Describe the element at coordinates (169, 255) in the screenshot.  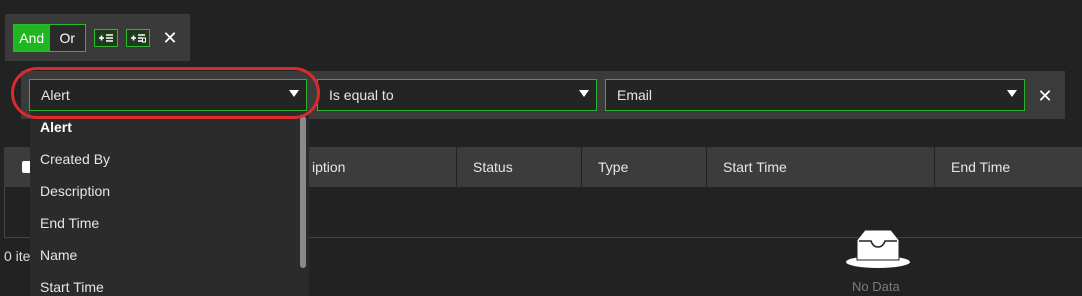
I see `dropdown-option-name: Name` at that location.